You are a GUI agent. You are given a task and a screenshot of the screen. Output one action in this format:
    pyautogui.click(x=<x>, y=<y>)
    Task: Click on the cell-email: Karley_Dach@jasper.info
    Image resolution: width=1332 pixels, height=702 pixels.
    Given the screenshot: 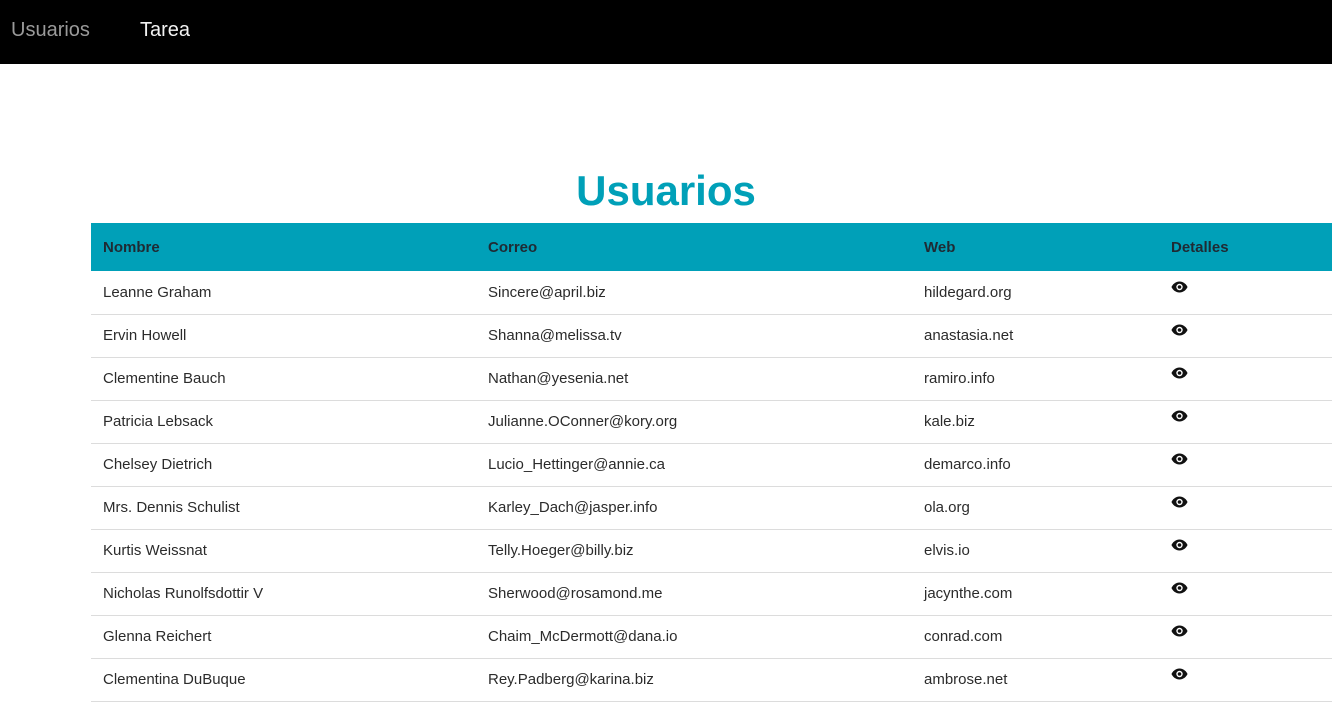 What is the action you would take?
    pyautogui.click(x=573, y=507)
    